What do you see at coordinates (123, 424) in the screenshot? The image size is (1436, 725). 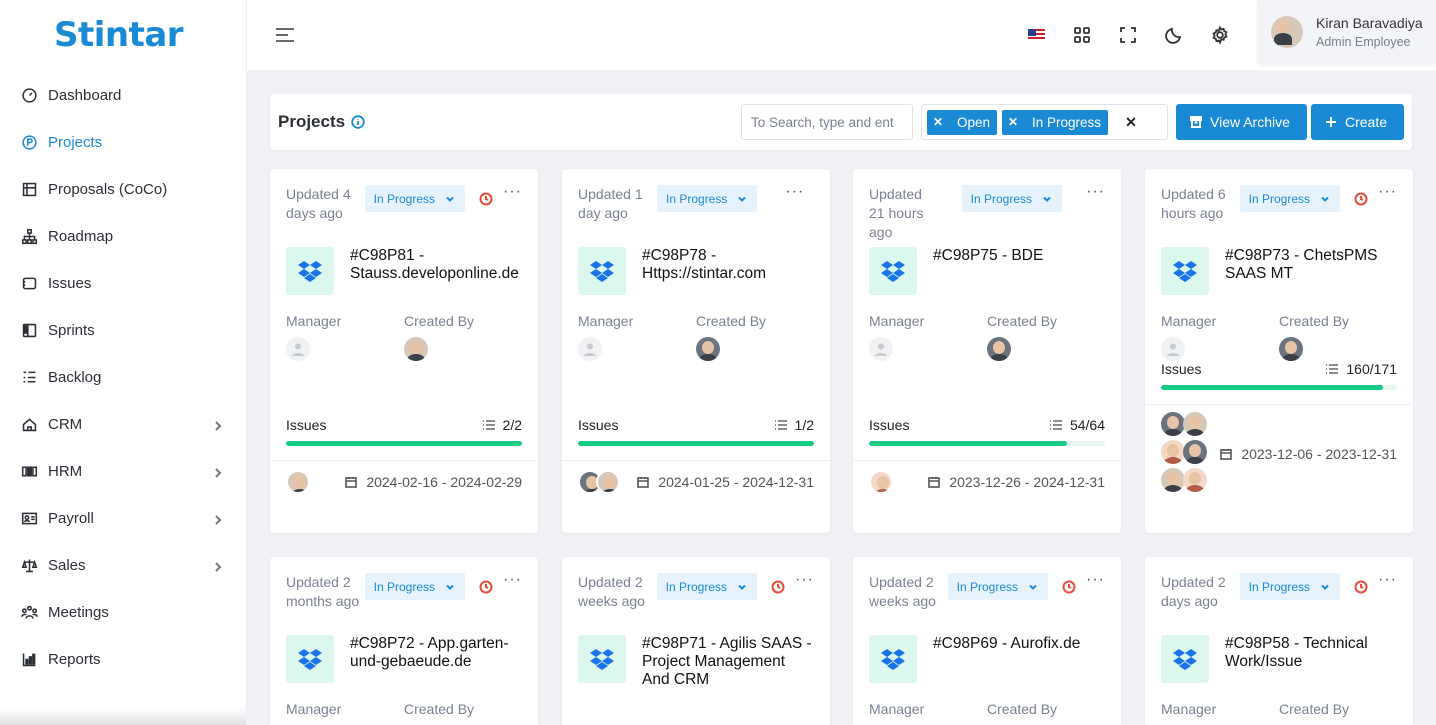 I see `sidebar-item-crm: CRM` at bounding box center [123, 424].